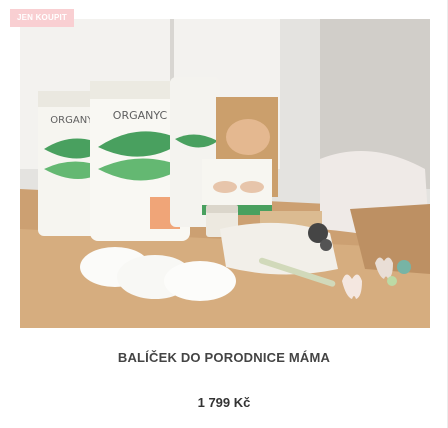 This screenshot has height=428, width=448. What do you see at coordinates (224, 357) in the screenshot?
I see `product-title: BALÍČEK DO PORODNICE MÁMA` at bounding box center [224, 357].